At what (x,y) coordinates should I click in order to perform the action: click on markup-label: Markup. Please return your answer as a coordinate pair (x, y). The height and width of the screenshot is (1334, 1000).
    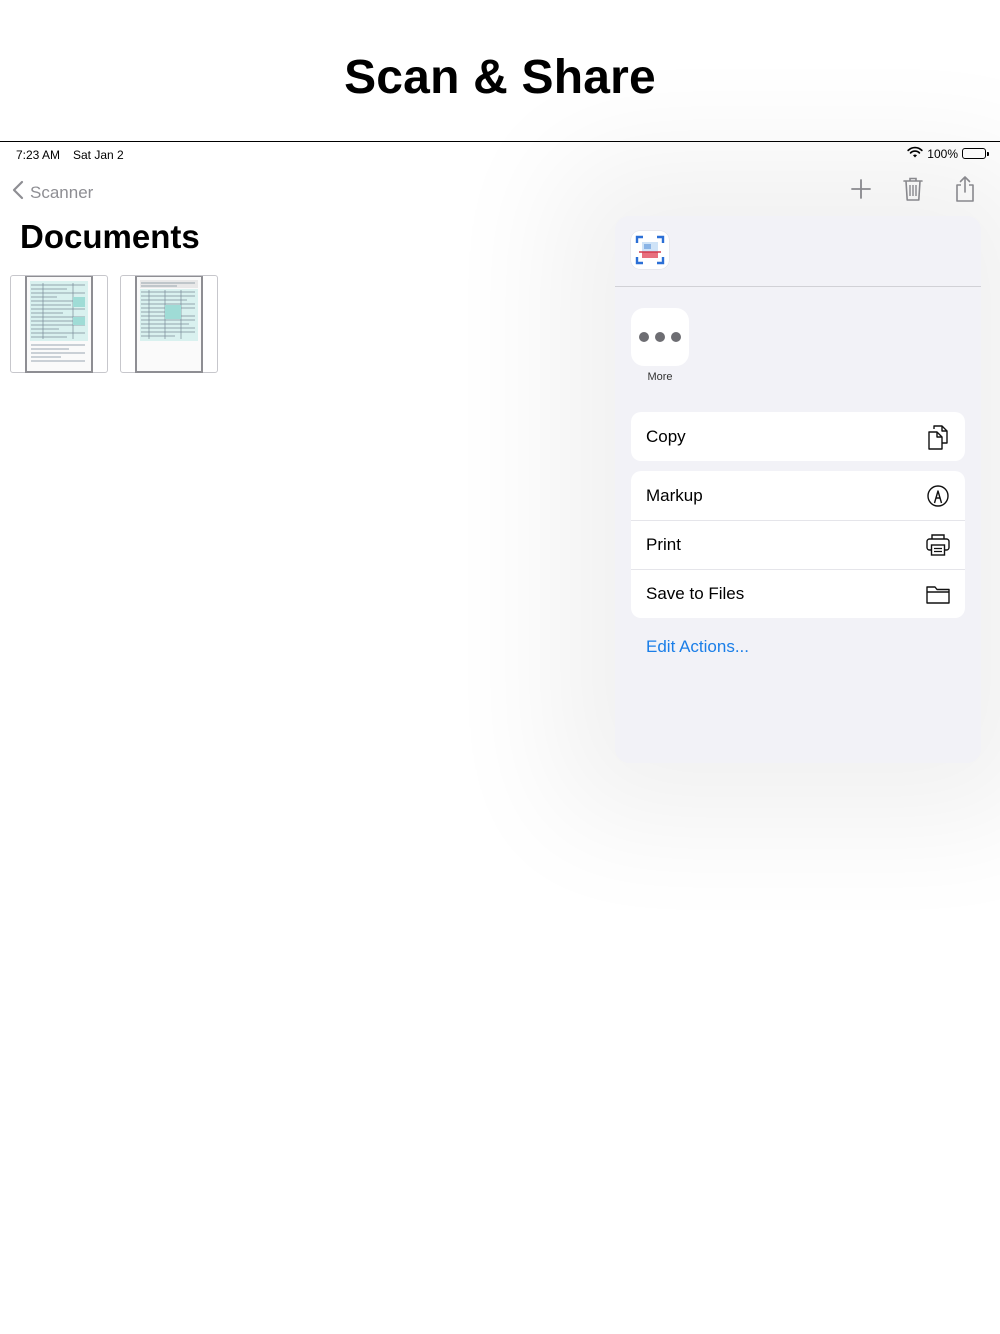
    Looking at the image, I should click on (674, 495).